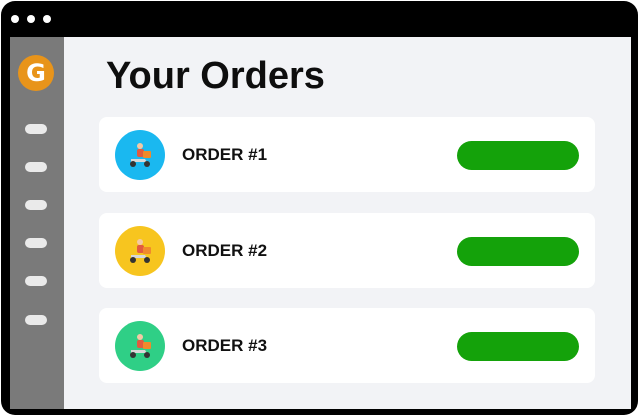  What do you see at coordinates (347, 154) in the screenshot?
I see `order-card: ORDER #1` at bounding box center [347, 154].